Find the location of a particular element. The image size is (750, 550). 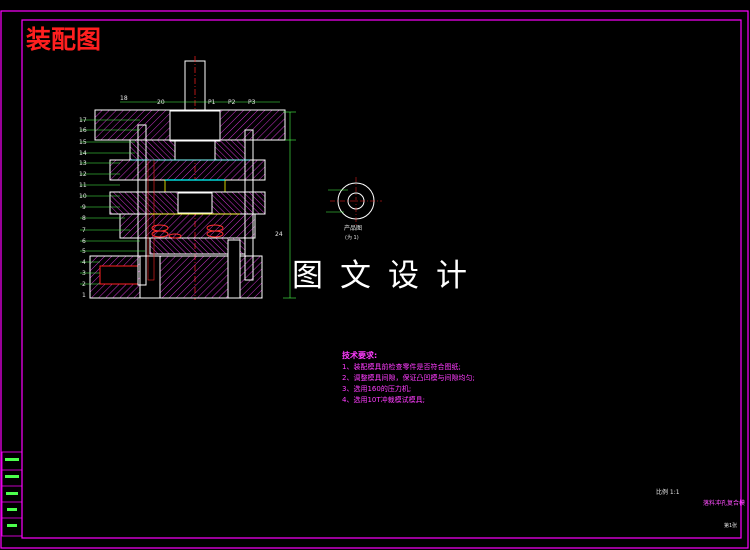

svg-text: 18 is located at coordinates (124, 98).